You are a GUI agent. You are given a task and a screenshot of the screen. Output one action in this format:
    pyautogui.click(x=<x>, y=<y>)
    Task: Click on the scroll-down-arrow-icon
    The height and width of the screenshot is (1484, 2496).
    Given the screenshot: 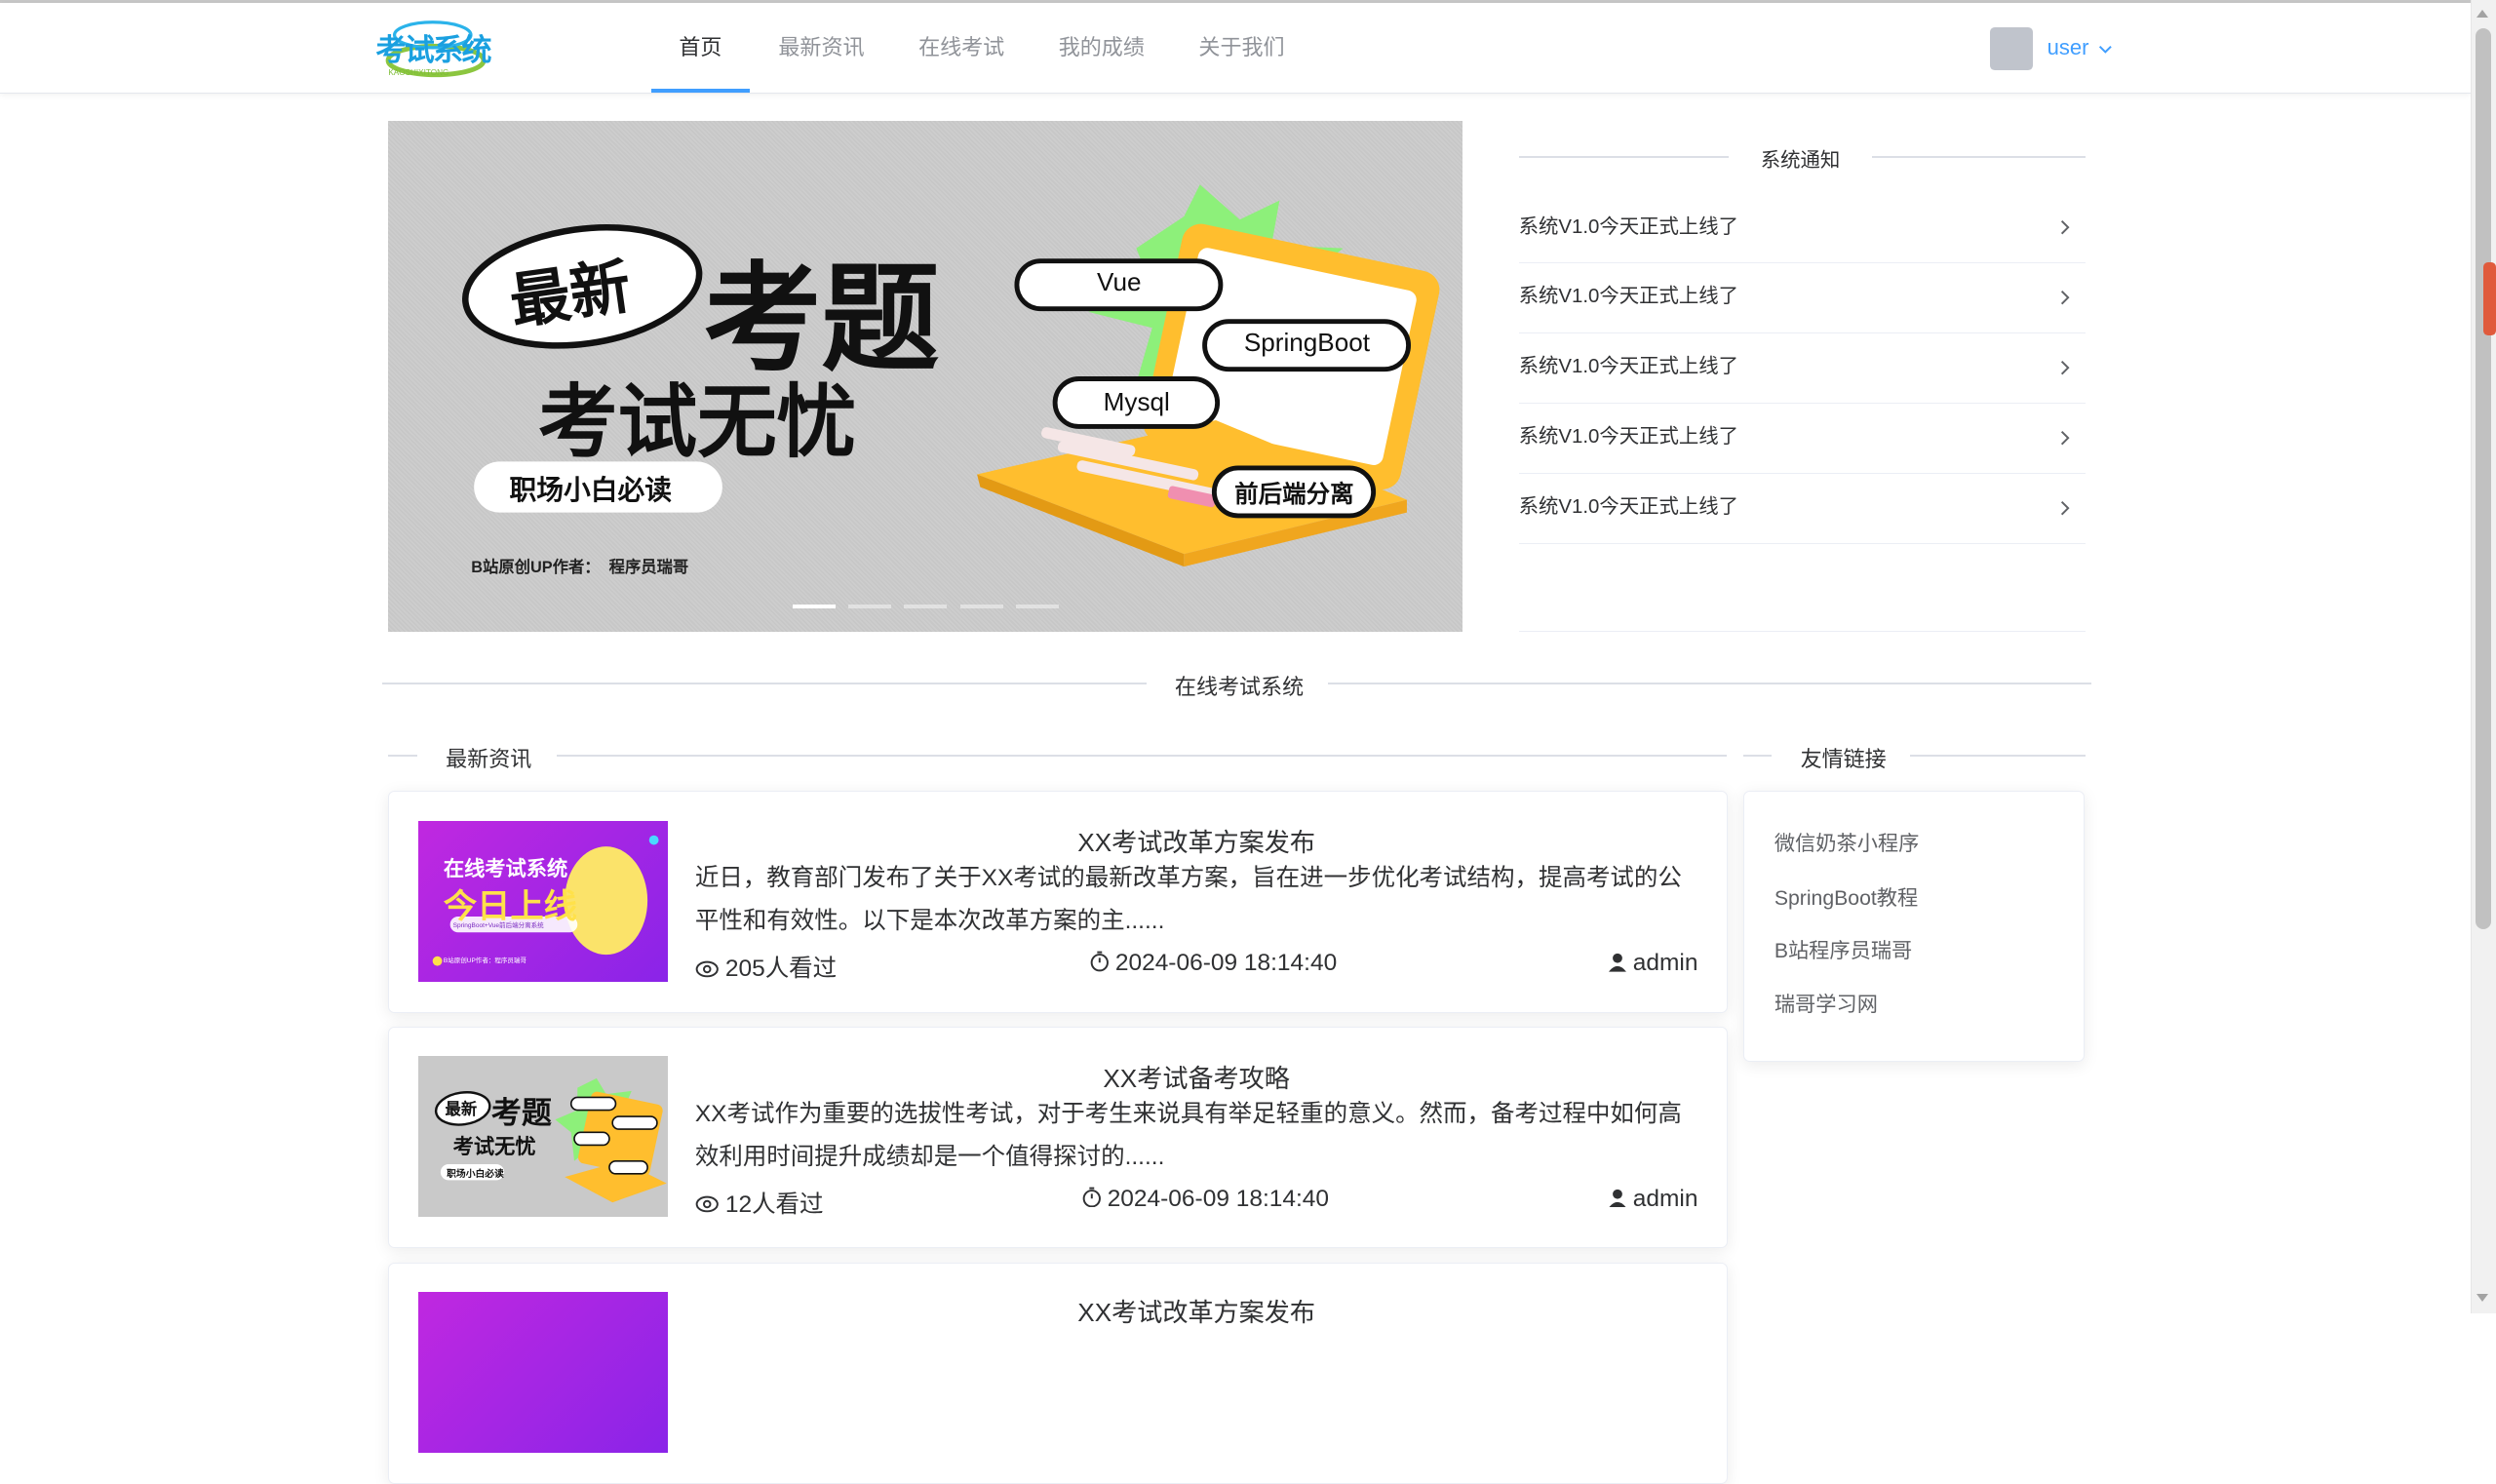 What is the action you would take?
    pyautogui.click(x=2482, y=1298)
    